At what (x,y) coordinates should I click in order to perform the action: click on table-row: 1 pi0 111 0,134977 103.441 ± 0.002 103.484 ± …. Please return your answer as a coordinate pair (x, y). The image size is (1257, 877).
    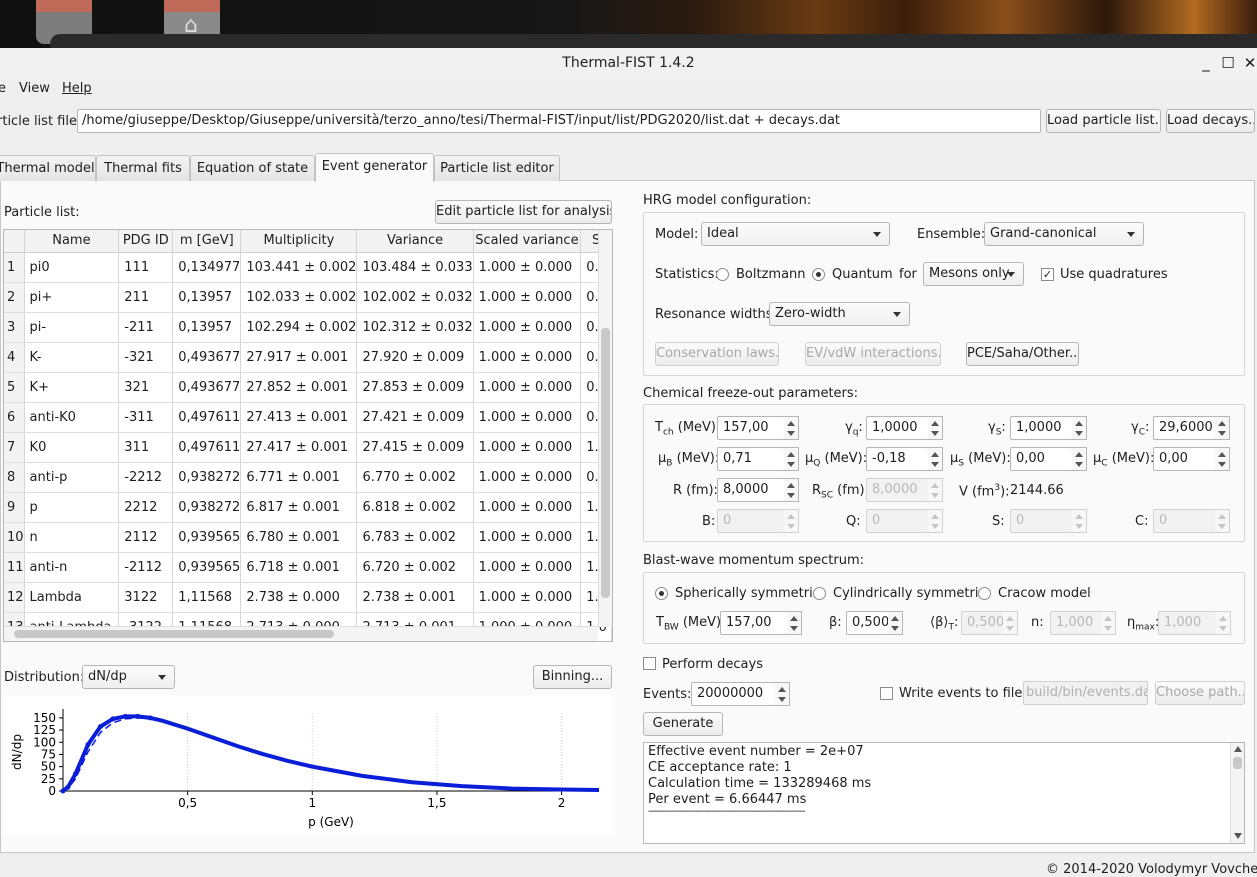
    Looking at the image, I should click on (308, 267).